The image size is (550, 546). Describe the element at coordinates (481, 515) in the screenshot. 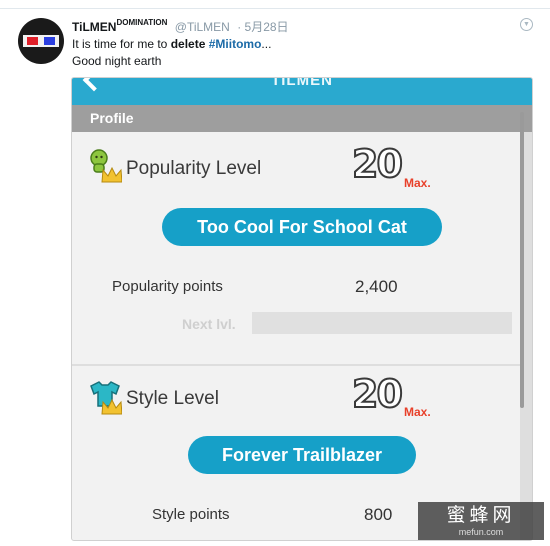

I see `watermark-text: 蜜蜂网` at that location.